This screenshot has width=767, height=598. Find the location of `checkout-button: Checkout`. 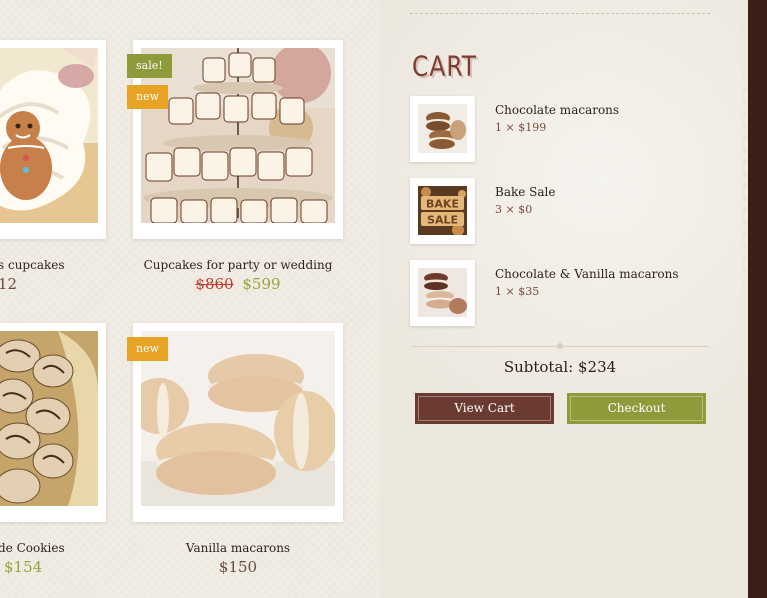

checkout-button: Checkout is located at coordinates (636, 408).